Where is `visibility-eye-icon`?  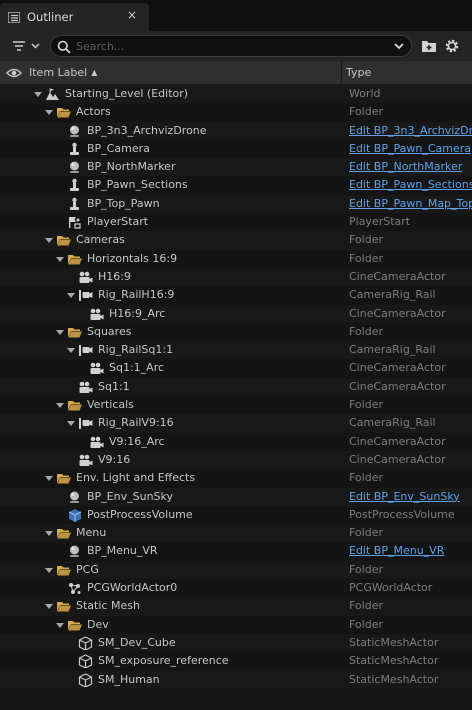 visibility-eye-icon is located at coordinates (14, 73).